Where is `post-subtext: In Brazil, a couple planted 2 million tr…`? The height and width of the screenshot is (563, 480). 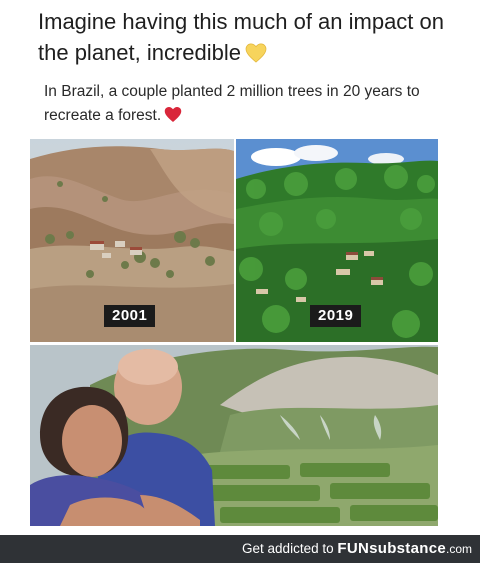 post-subtext: In Brazil, a couple planted 2 million tr… is located at coordinates (244, 104).